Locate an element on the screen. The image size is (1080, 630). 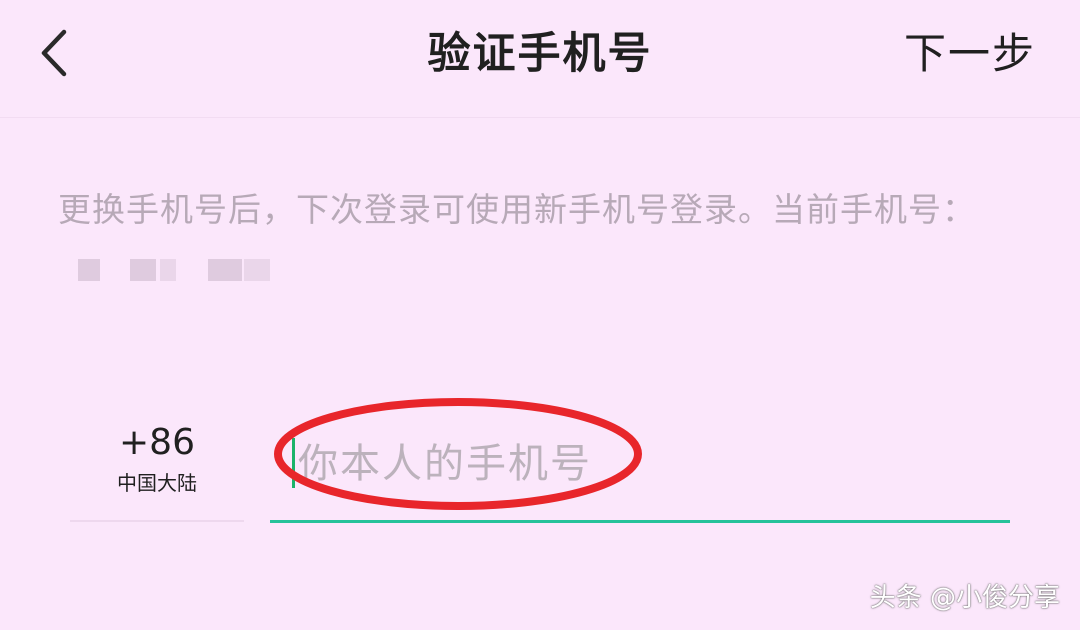
description-text: 更换手机号后，下次登录可使用新手机号登录。当前手机号： is located at coordinates (517, 209).